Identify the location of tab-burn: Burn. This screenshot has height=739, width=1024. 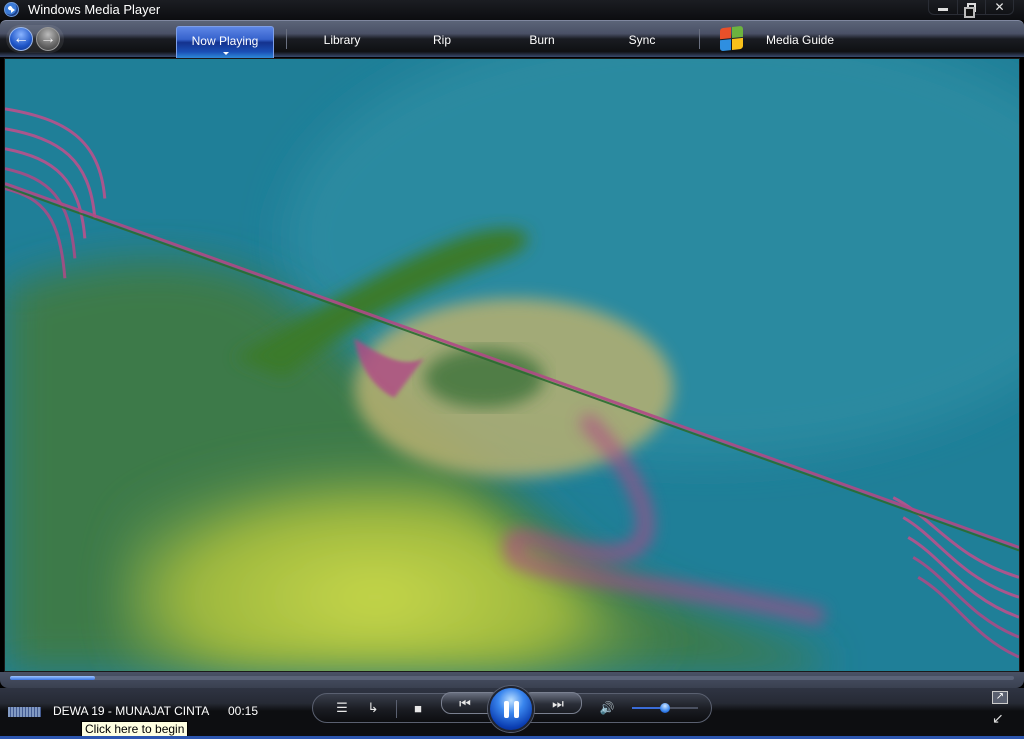
(542, 39).